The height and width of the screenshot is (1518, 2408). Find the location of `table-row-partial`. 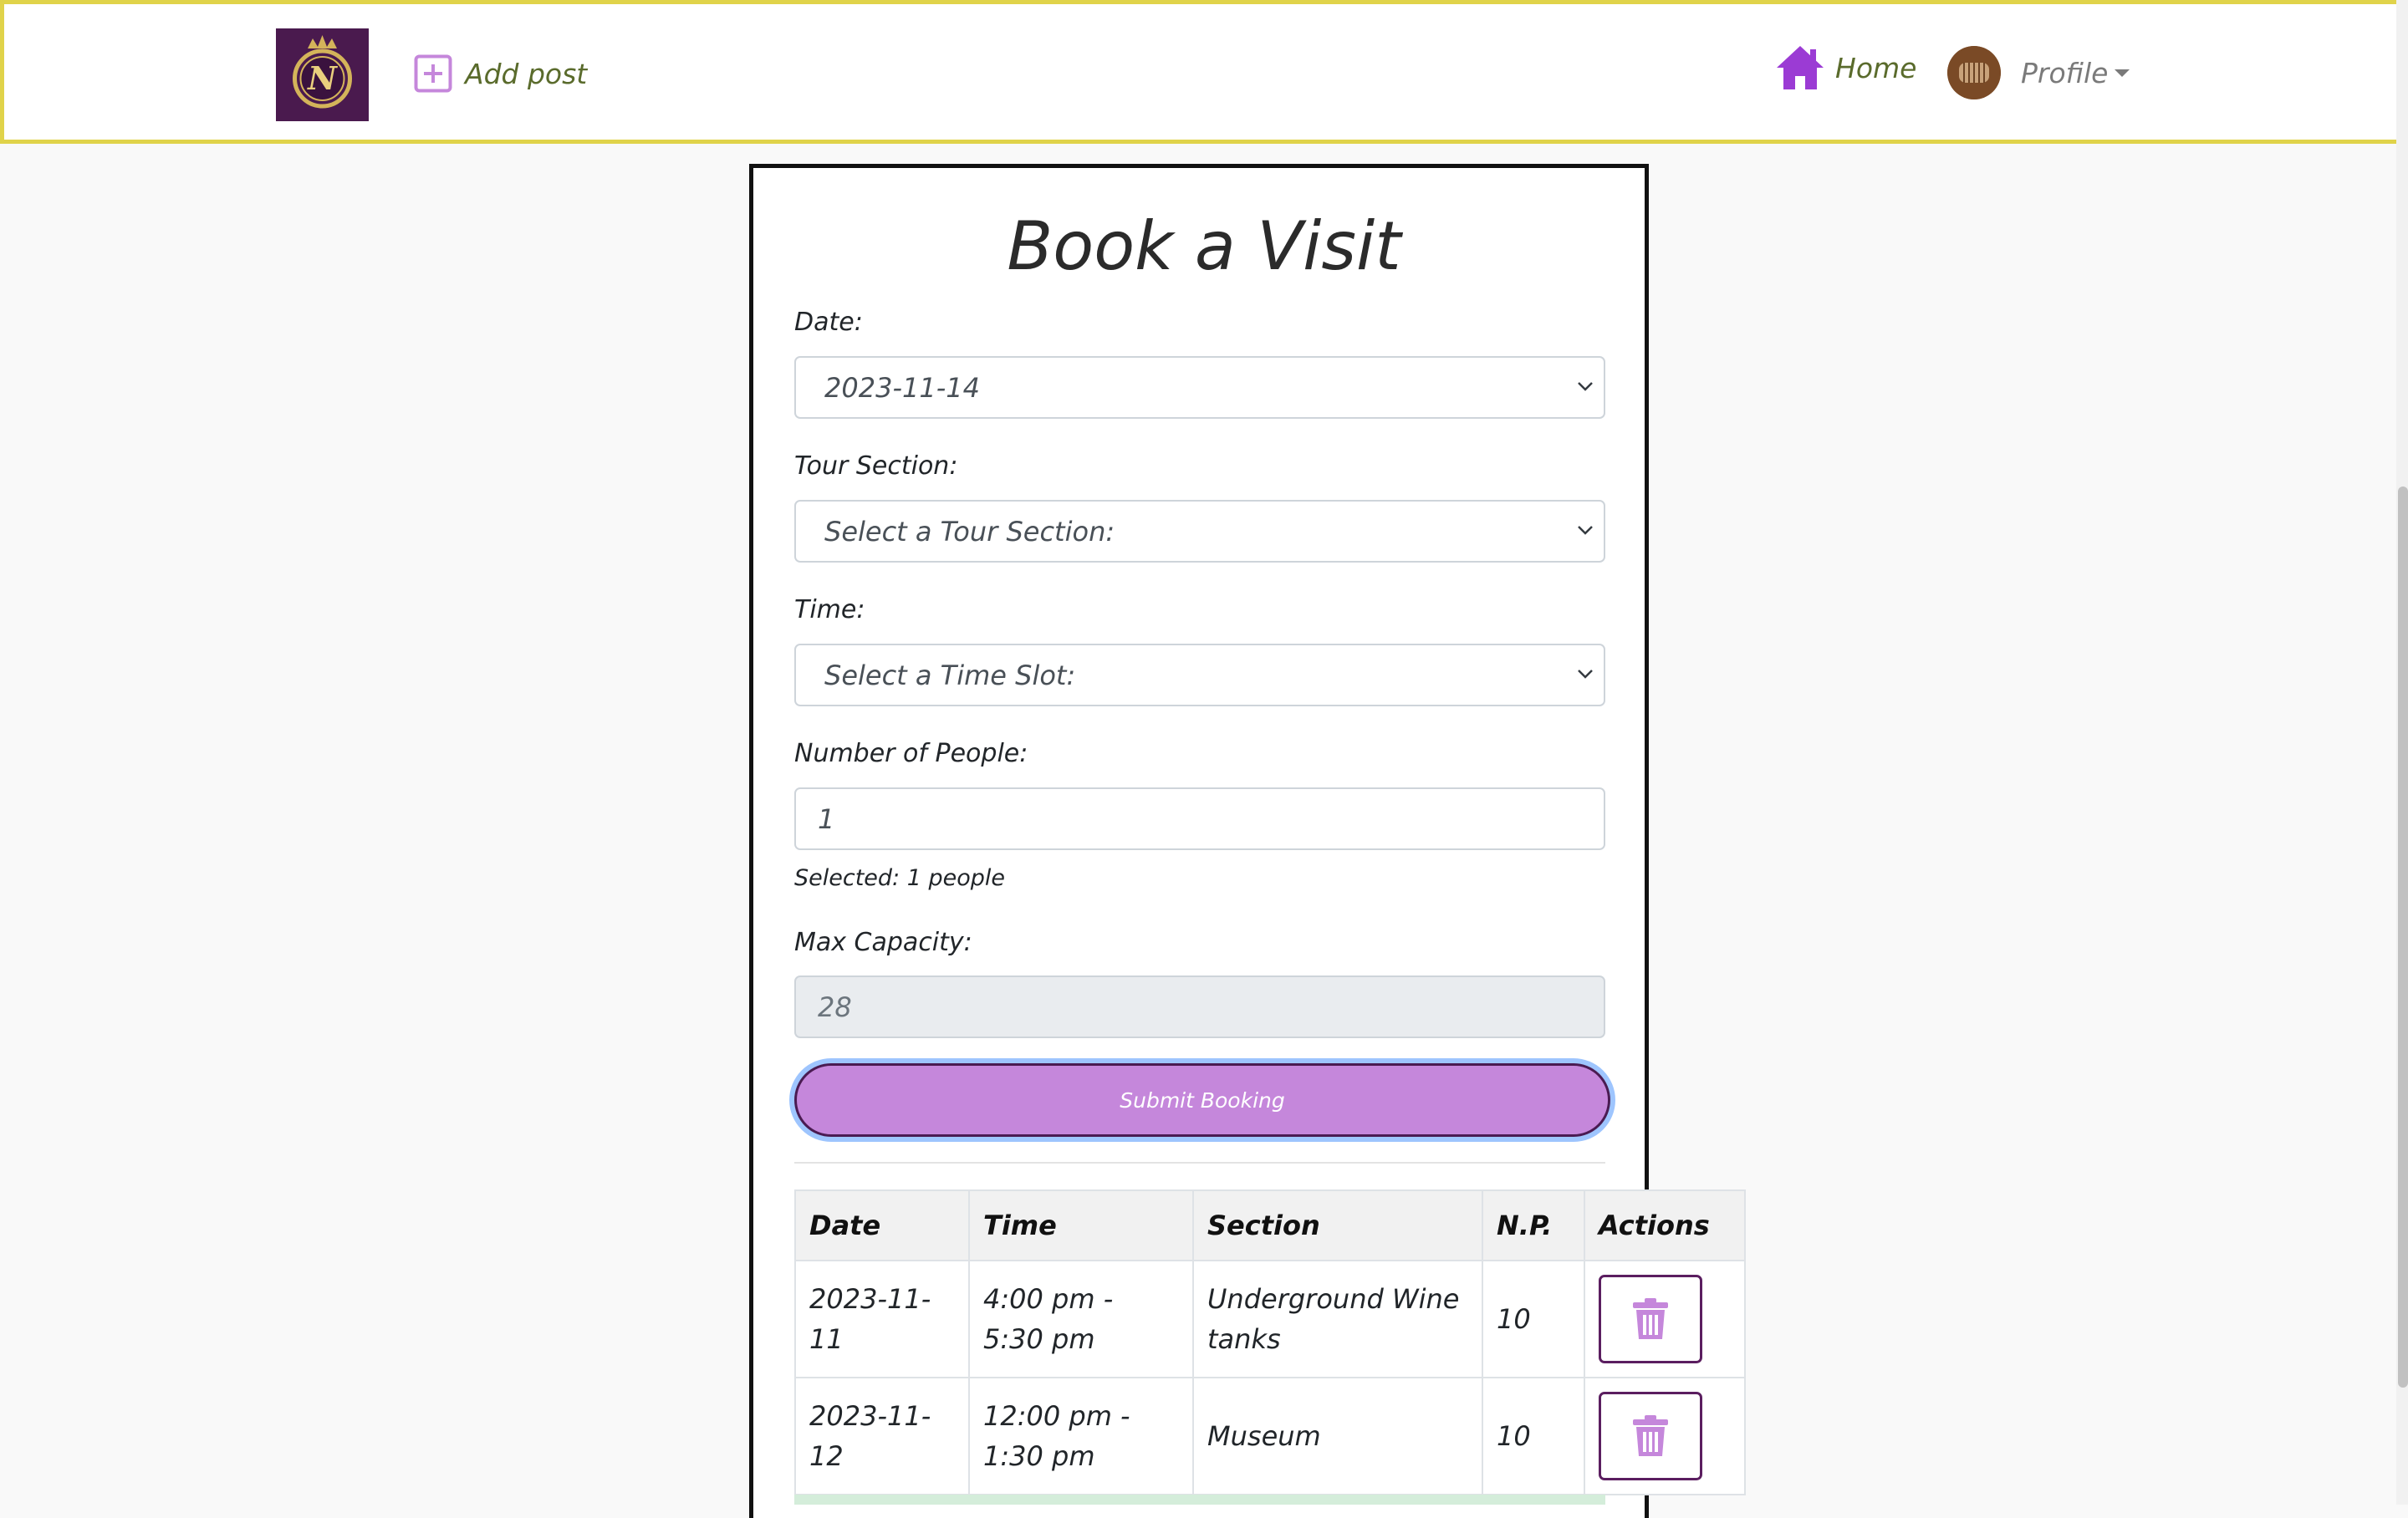

table-row-partial is located at coordinates (1199, 1500).